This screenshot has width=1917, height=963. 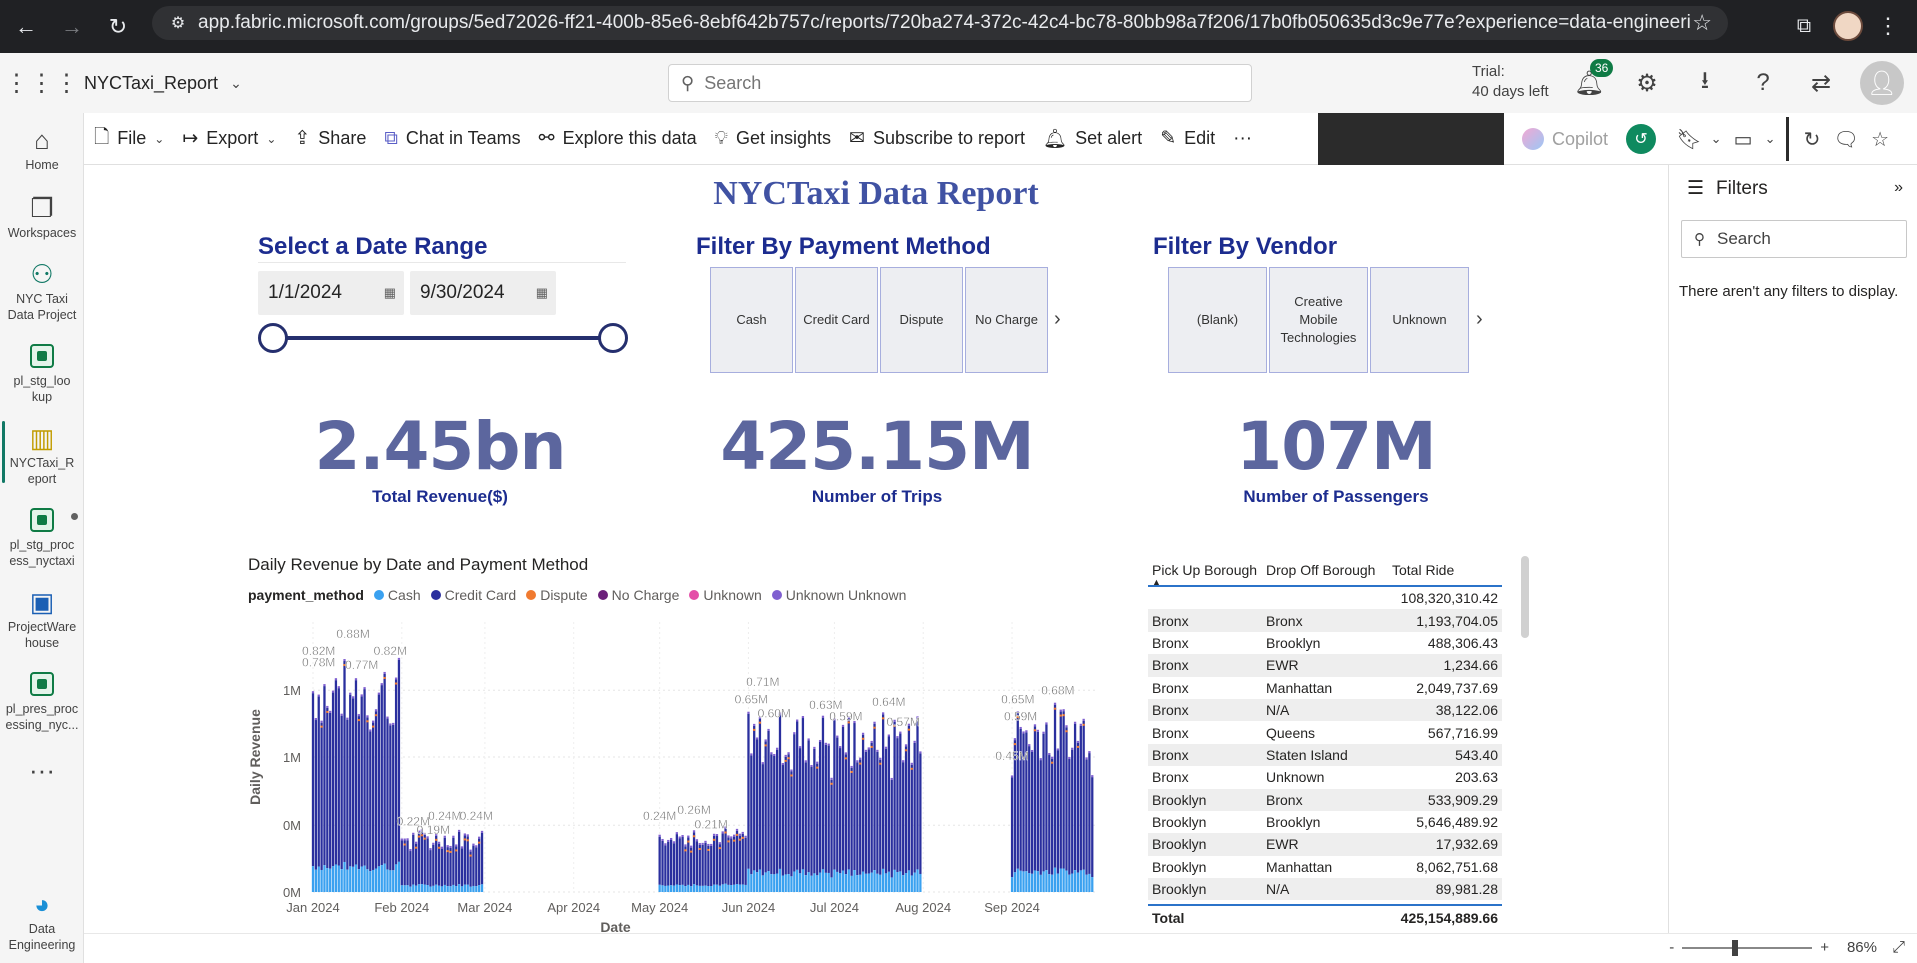 I want to click on favorite-star-icon: ☆, so click(x=1880, y=139).